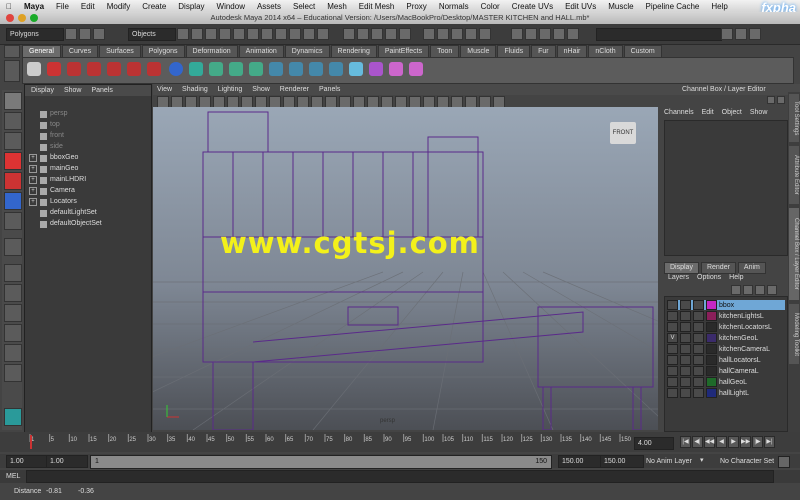 Image resolution: width=800 pixels, height=500 pixels. Describe the element at coordinates (231, 6) in the screenshot. I see `menu-window: Window` at that location.